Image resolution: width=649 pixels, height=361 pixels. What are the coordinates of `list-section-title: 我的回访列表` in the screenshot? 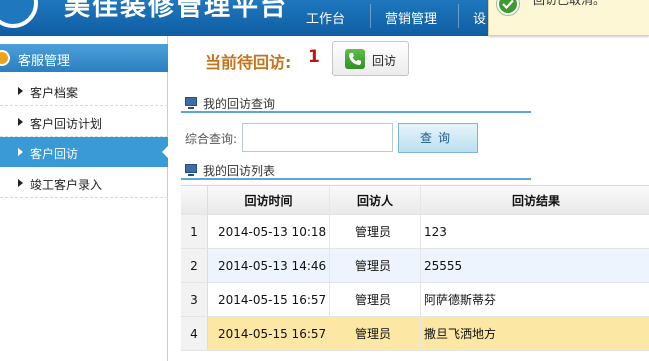 It's located at (356, 170).